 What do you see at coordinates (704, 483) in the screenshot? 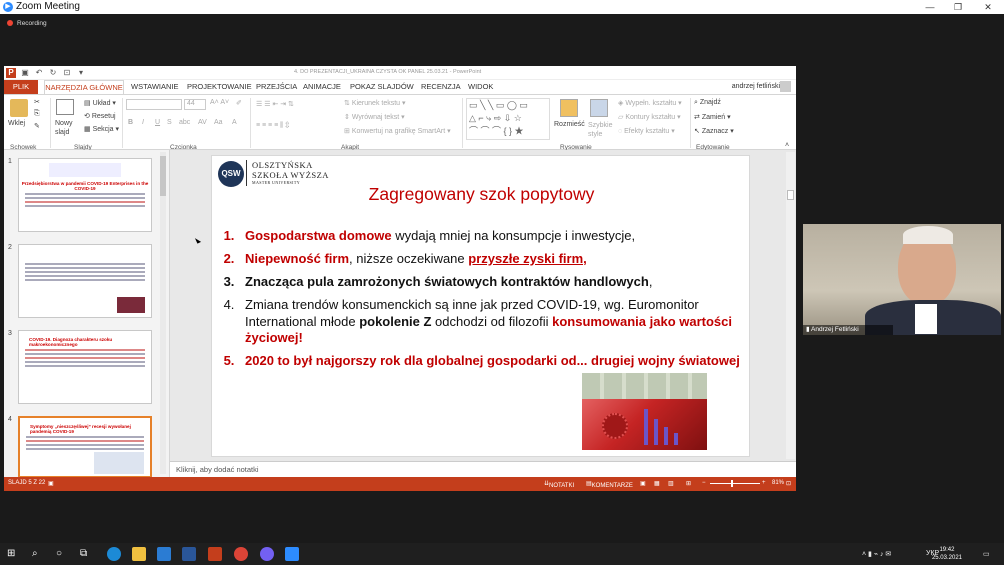
I see `zoom-out-icon: −` at bounding box center [704, 483].